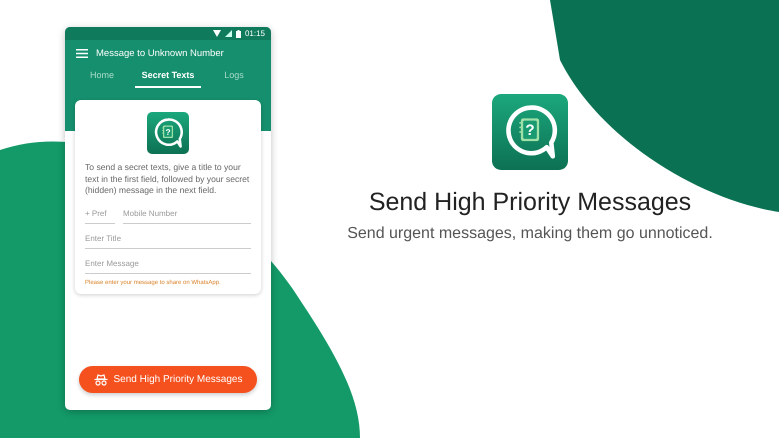  I want to click on app-title: Message to Unknown Number, so click(160, 53).